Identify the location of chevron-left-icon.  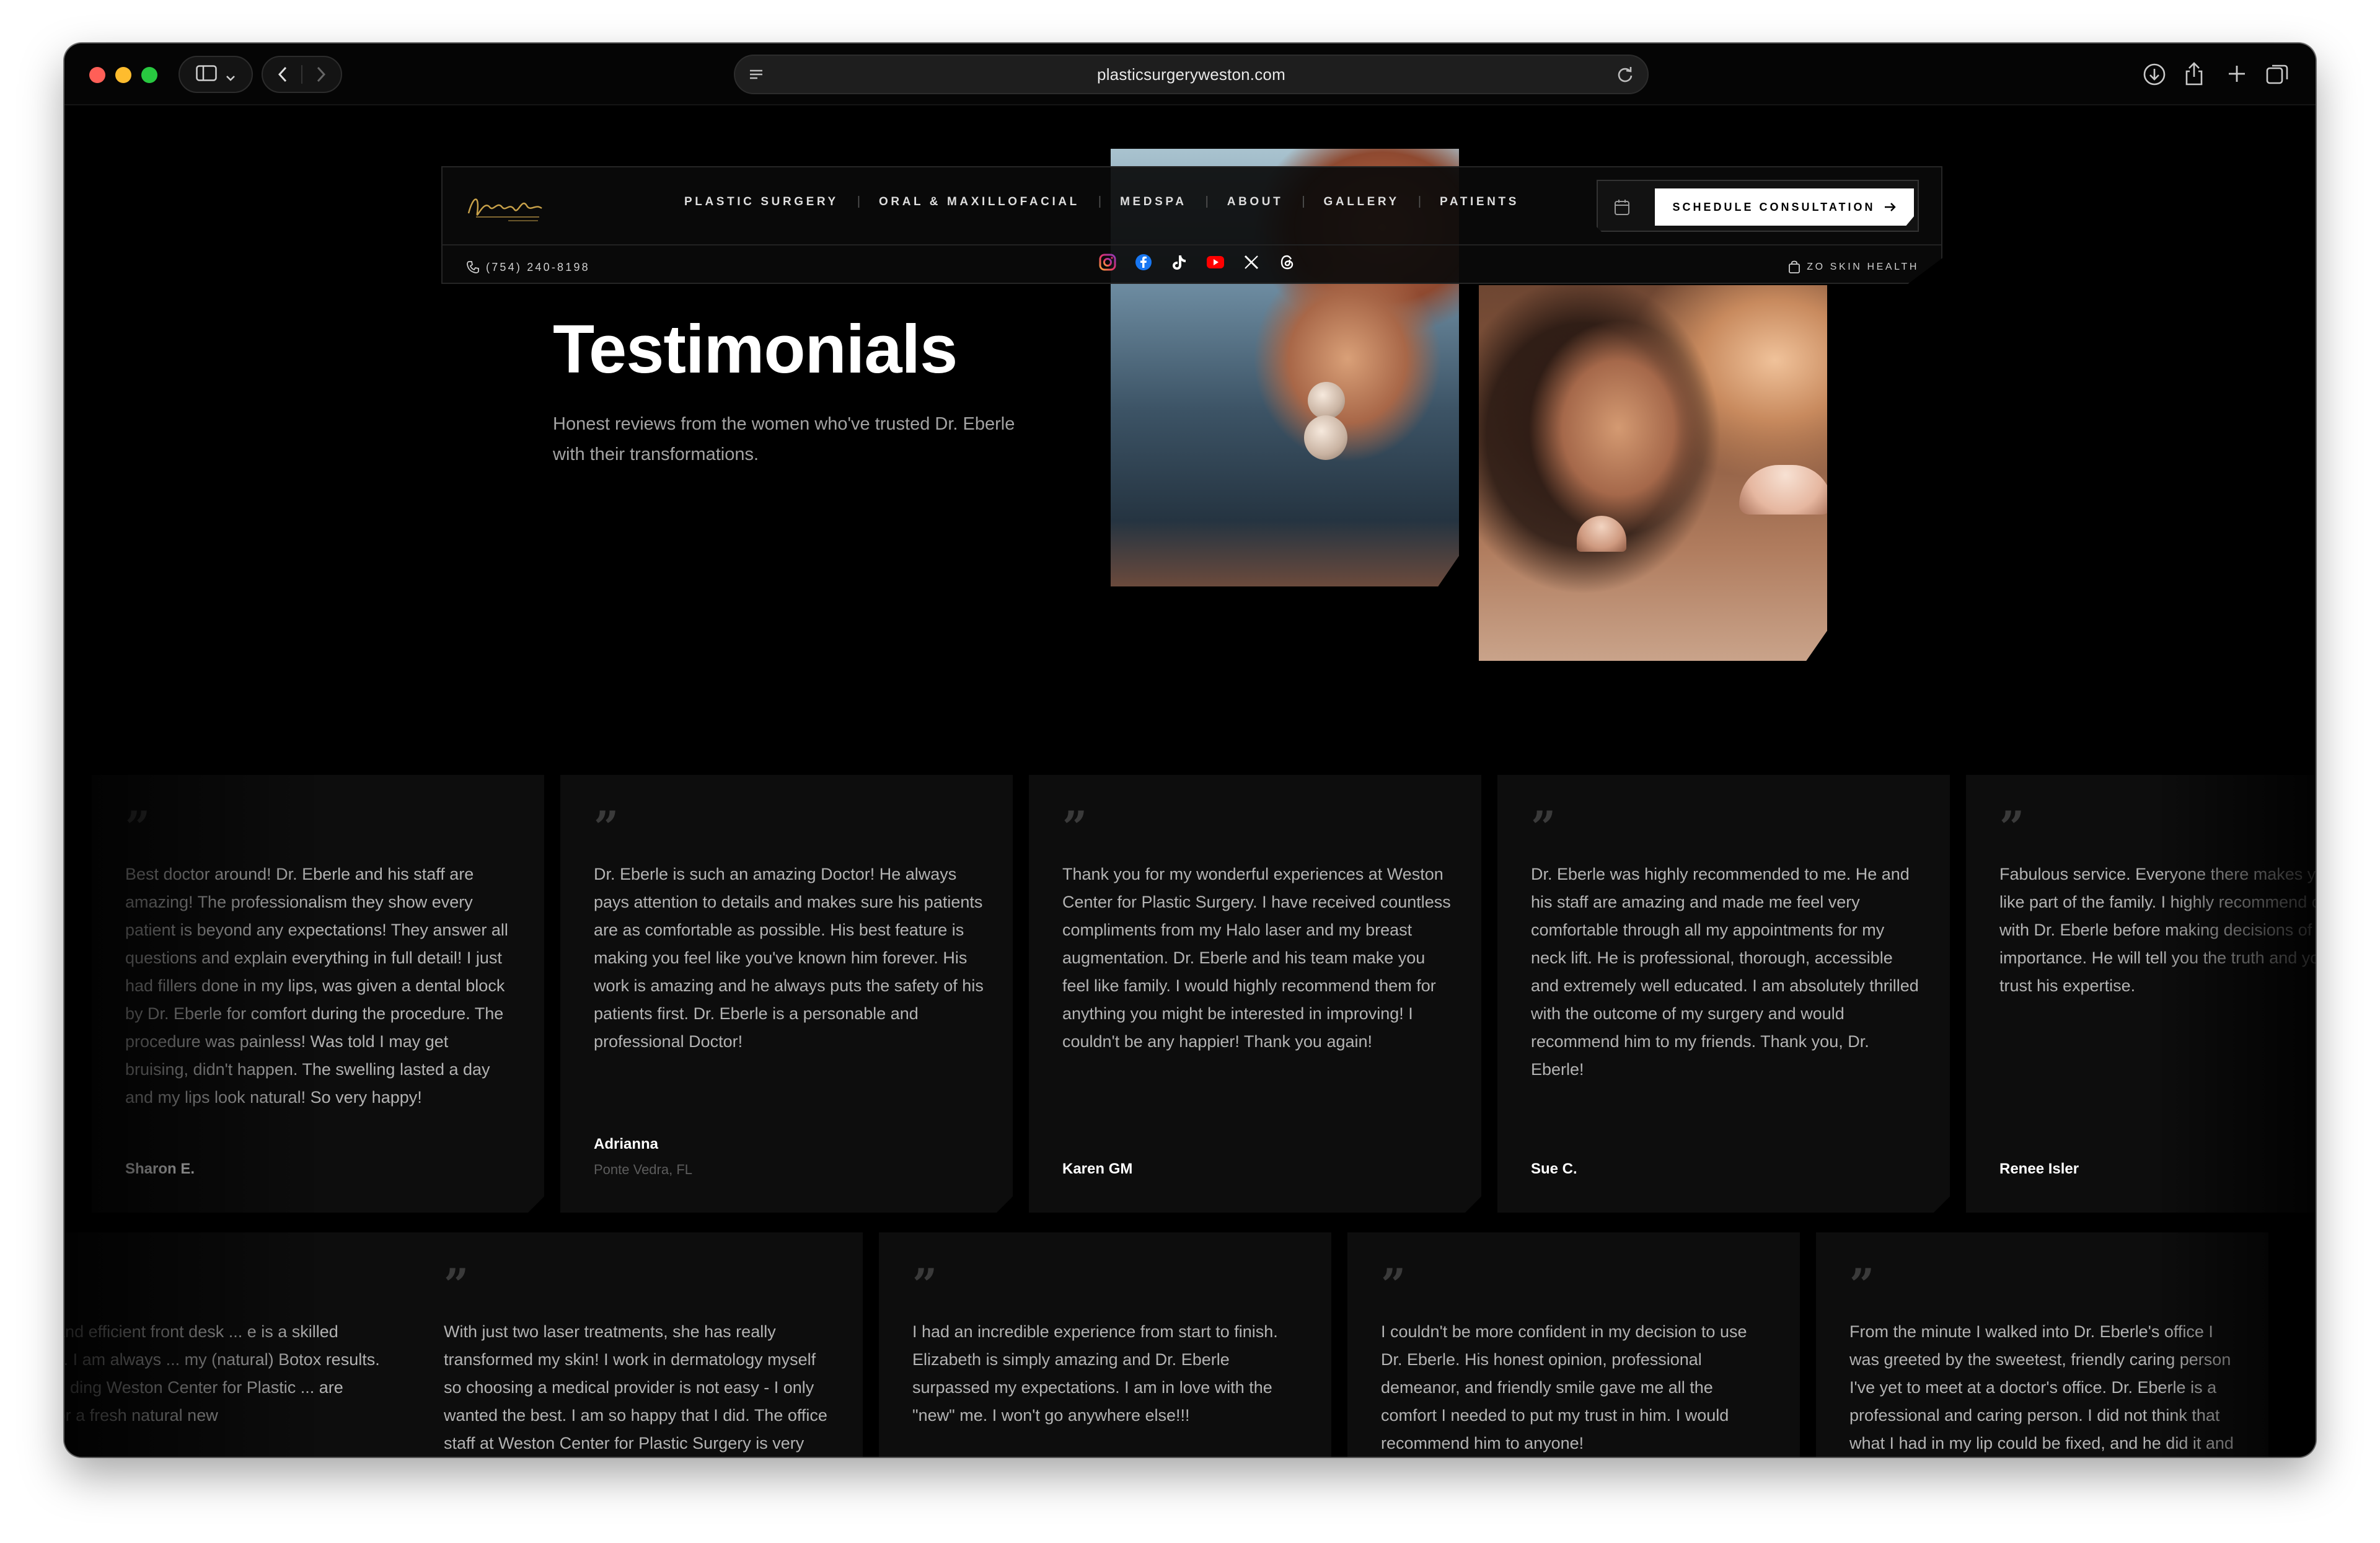
(282, 74).